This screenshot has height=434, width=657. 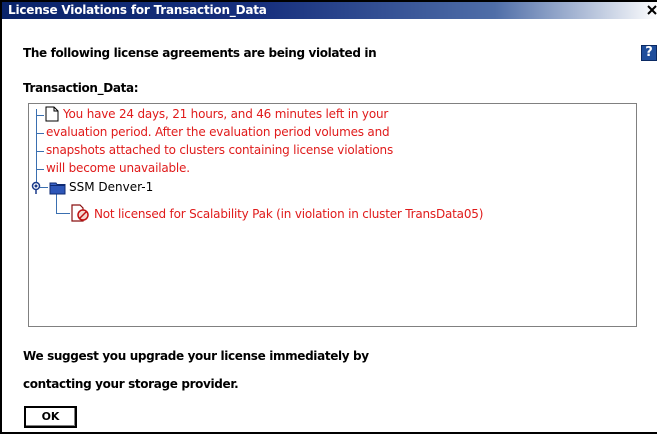 I want to click on title-bar: License Violations for Transaction_Data, so click(x=329, y=10).